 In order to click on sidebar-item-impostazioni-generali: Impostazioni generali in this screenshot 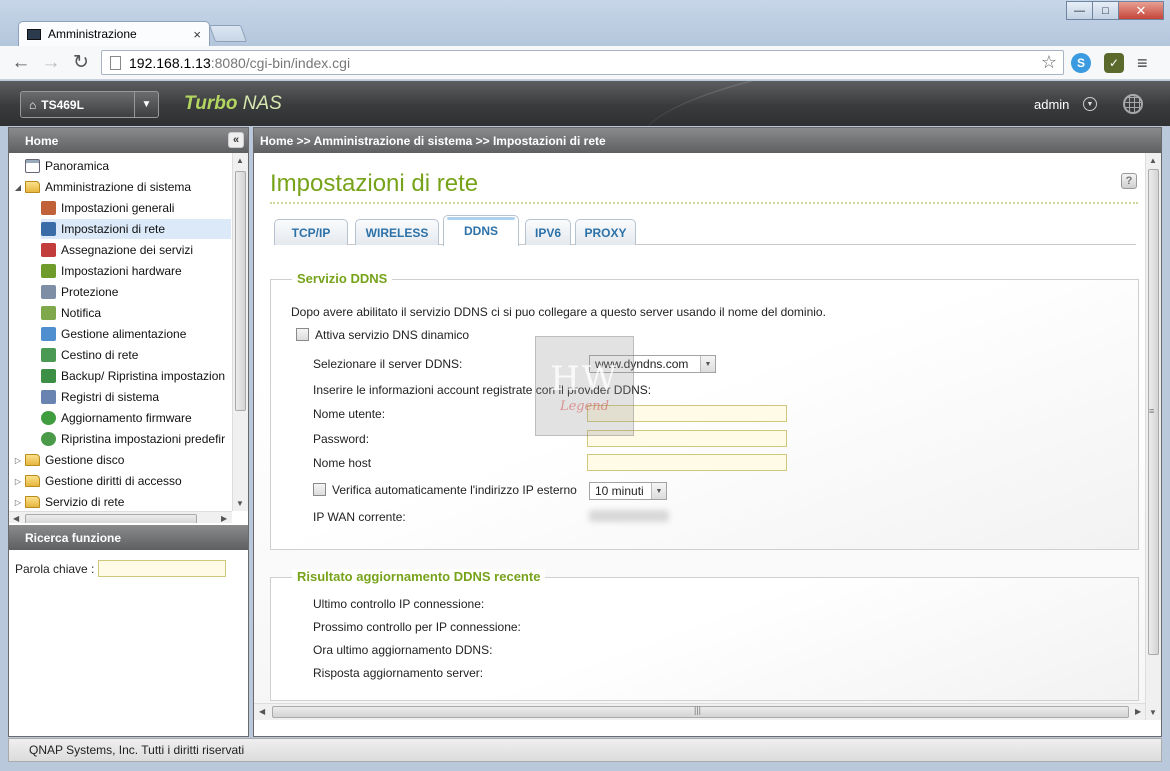, I will do `click(107, 208)`.